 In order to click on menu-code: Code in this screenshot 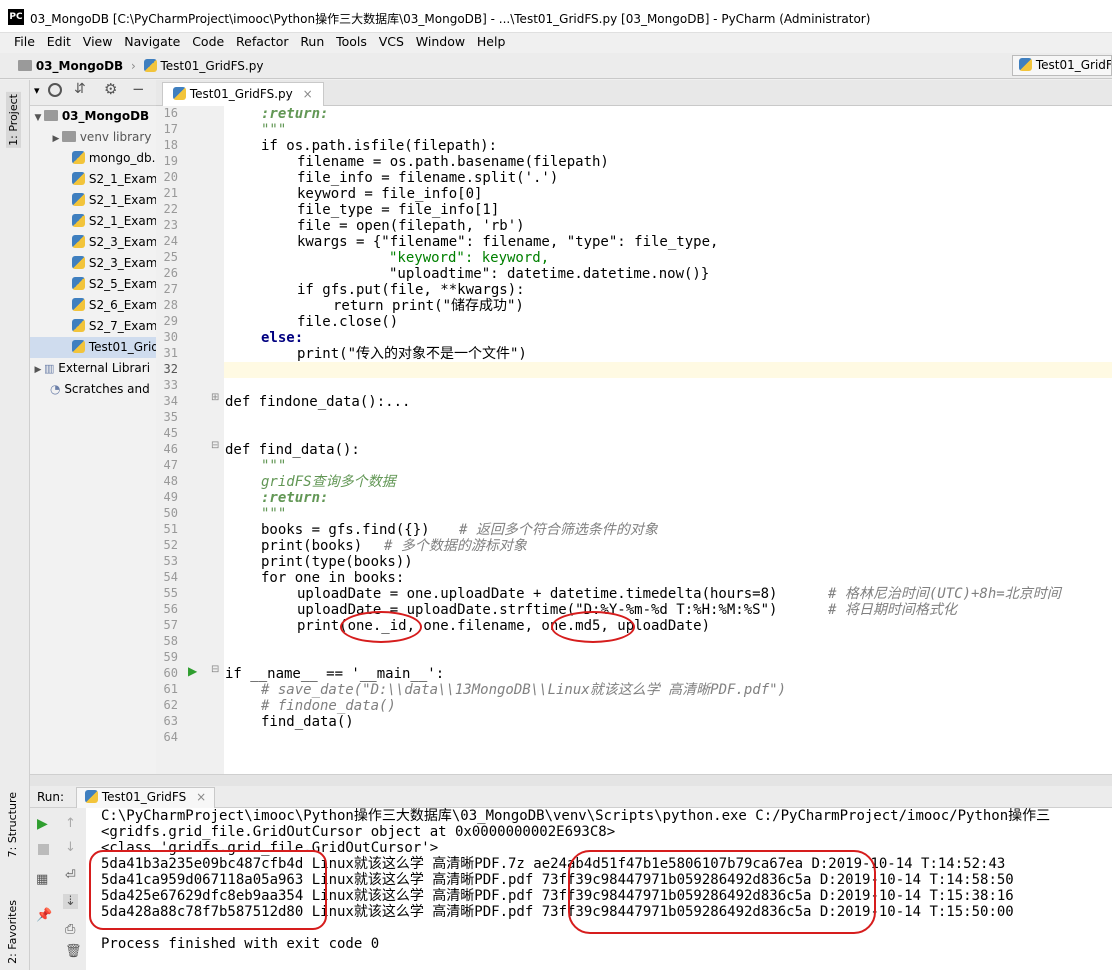, I will do `click(208, 42)`.